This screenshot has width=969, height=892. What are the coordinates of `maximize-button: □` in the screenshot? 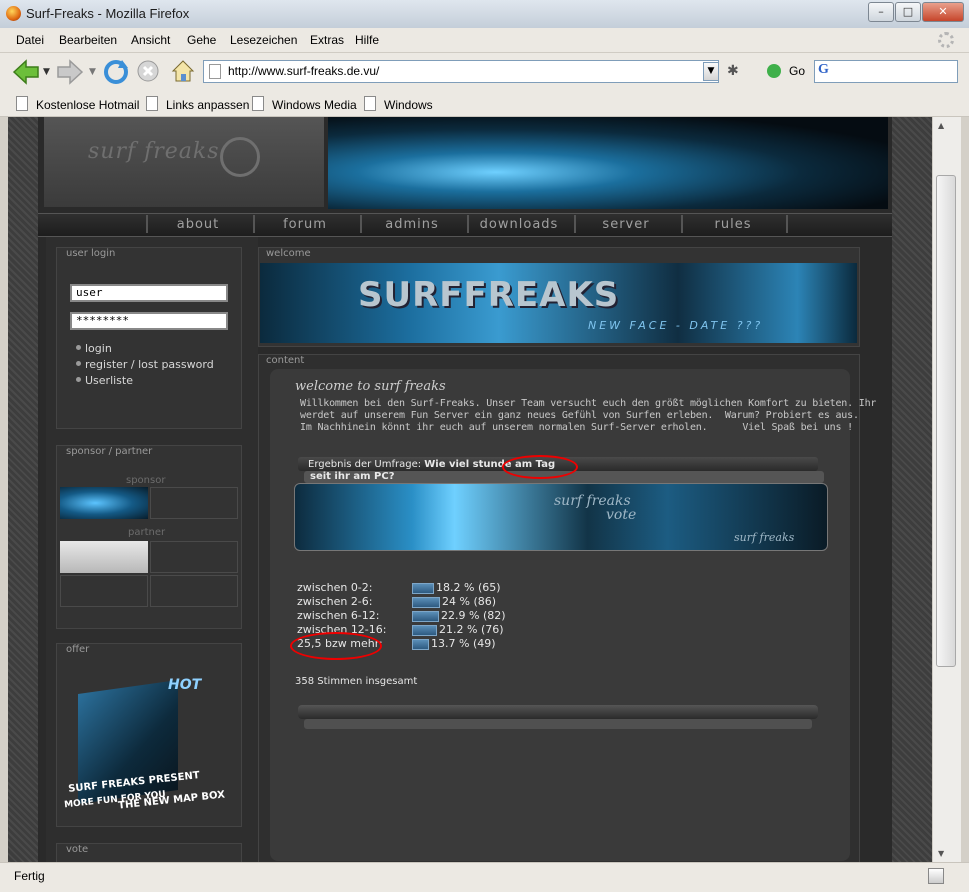 It's located at (908, 12).